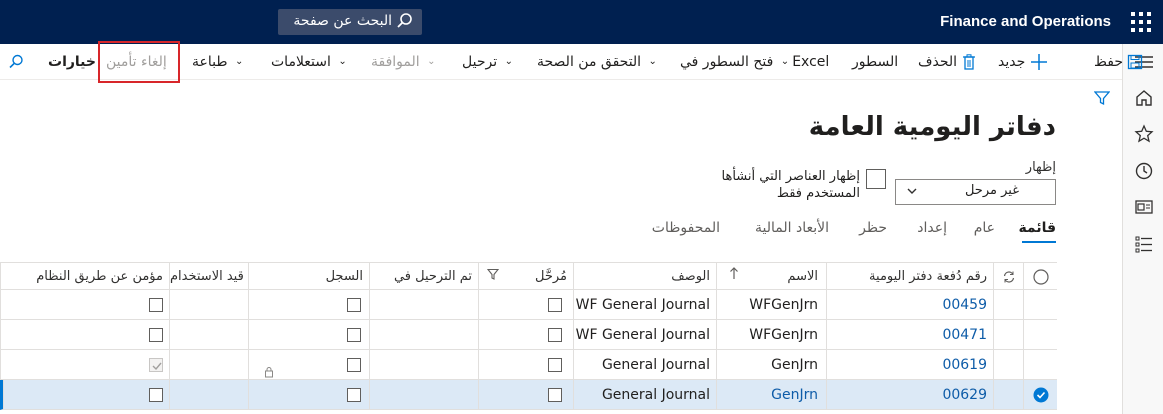 This screenshot has height=414, width=1163. Describe the element at coordinates (991, 190) in the screenshot. I see `show-filter-value: غير مرحل` at that location.